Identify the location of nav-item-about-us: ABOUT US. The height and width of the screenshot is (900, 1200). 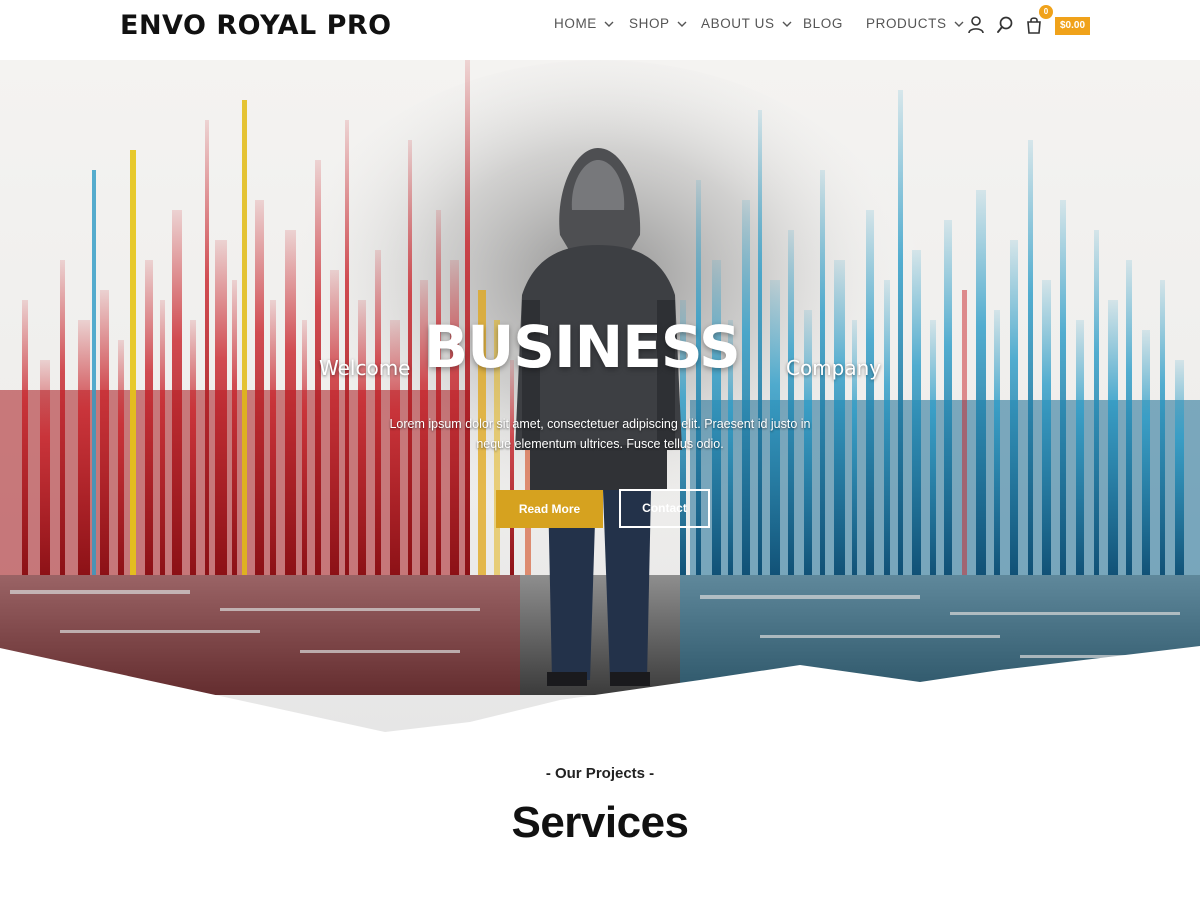
(747, 23).